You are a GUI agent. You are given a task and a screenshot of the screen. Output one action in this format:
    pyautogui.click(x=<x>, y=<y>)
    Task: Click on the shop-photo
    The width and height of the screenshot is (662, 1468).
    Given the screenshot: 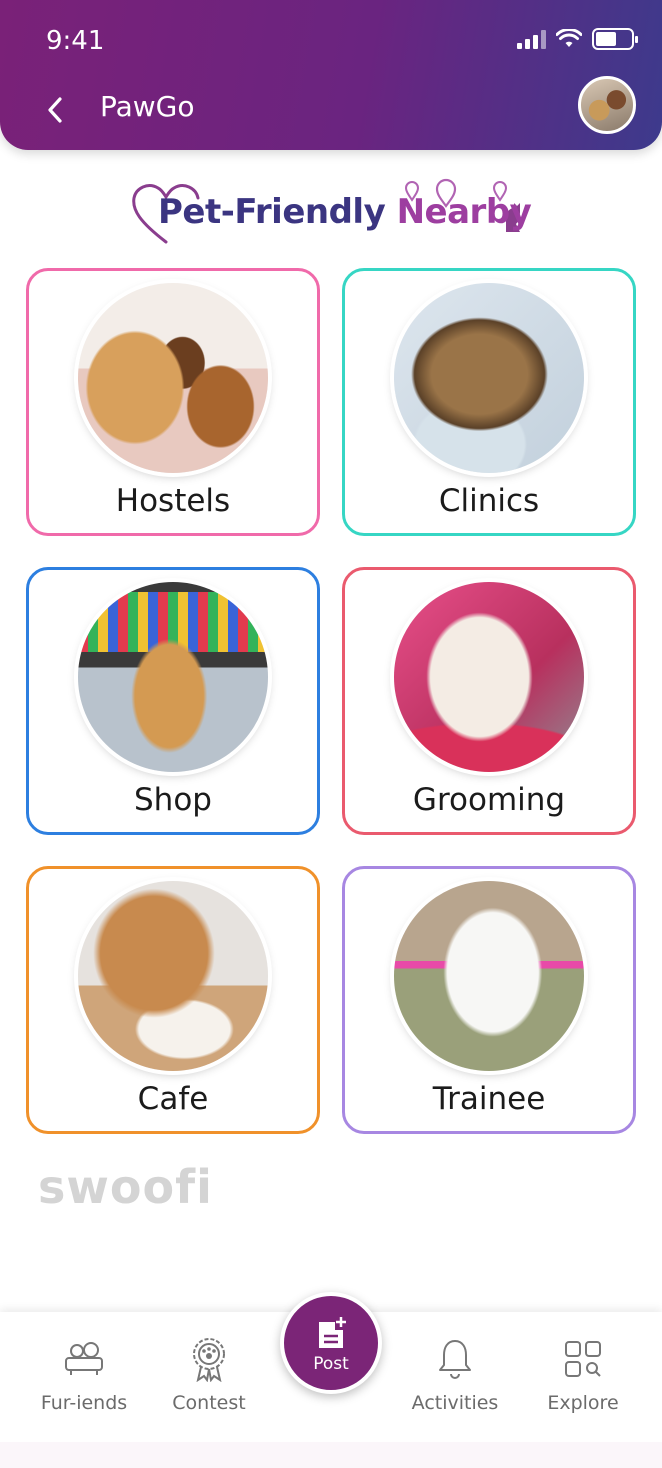 What is the action you would take?
    pyautogui.click(x=173, y=677)
    